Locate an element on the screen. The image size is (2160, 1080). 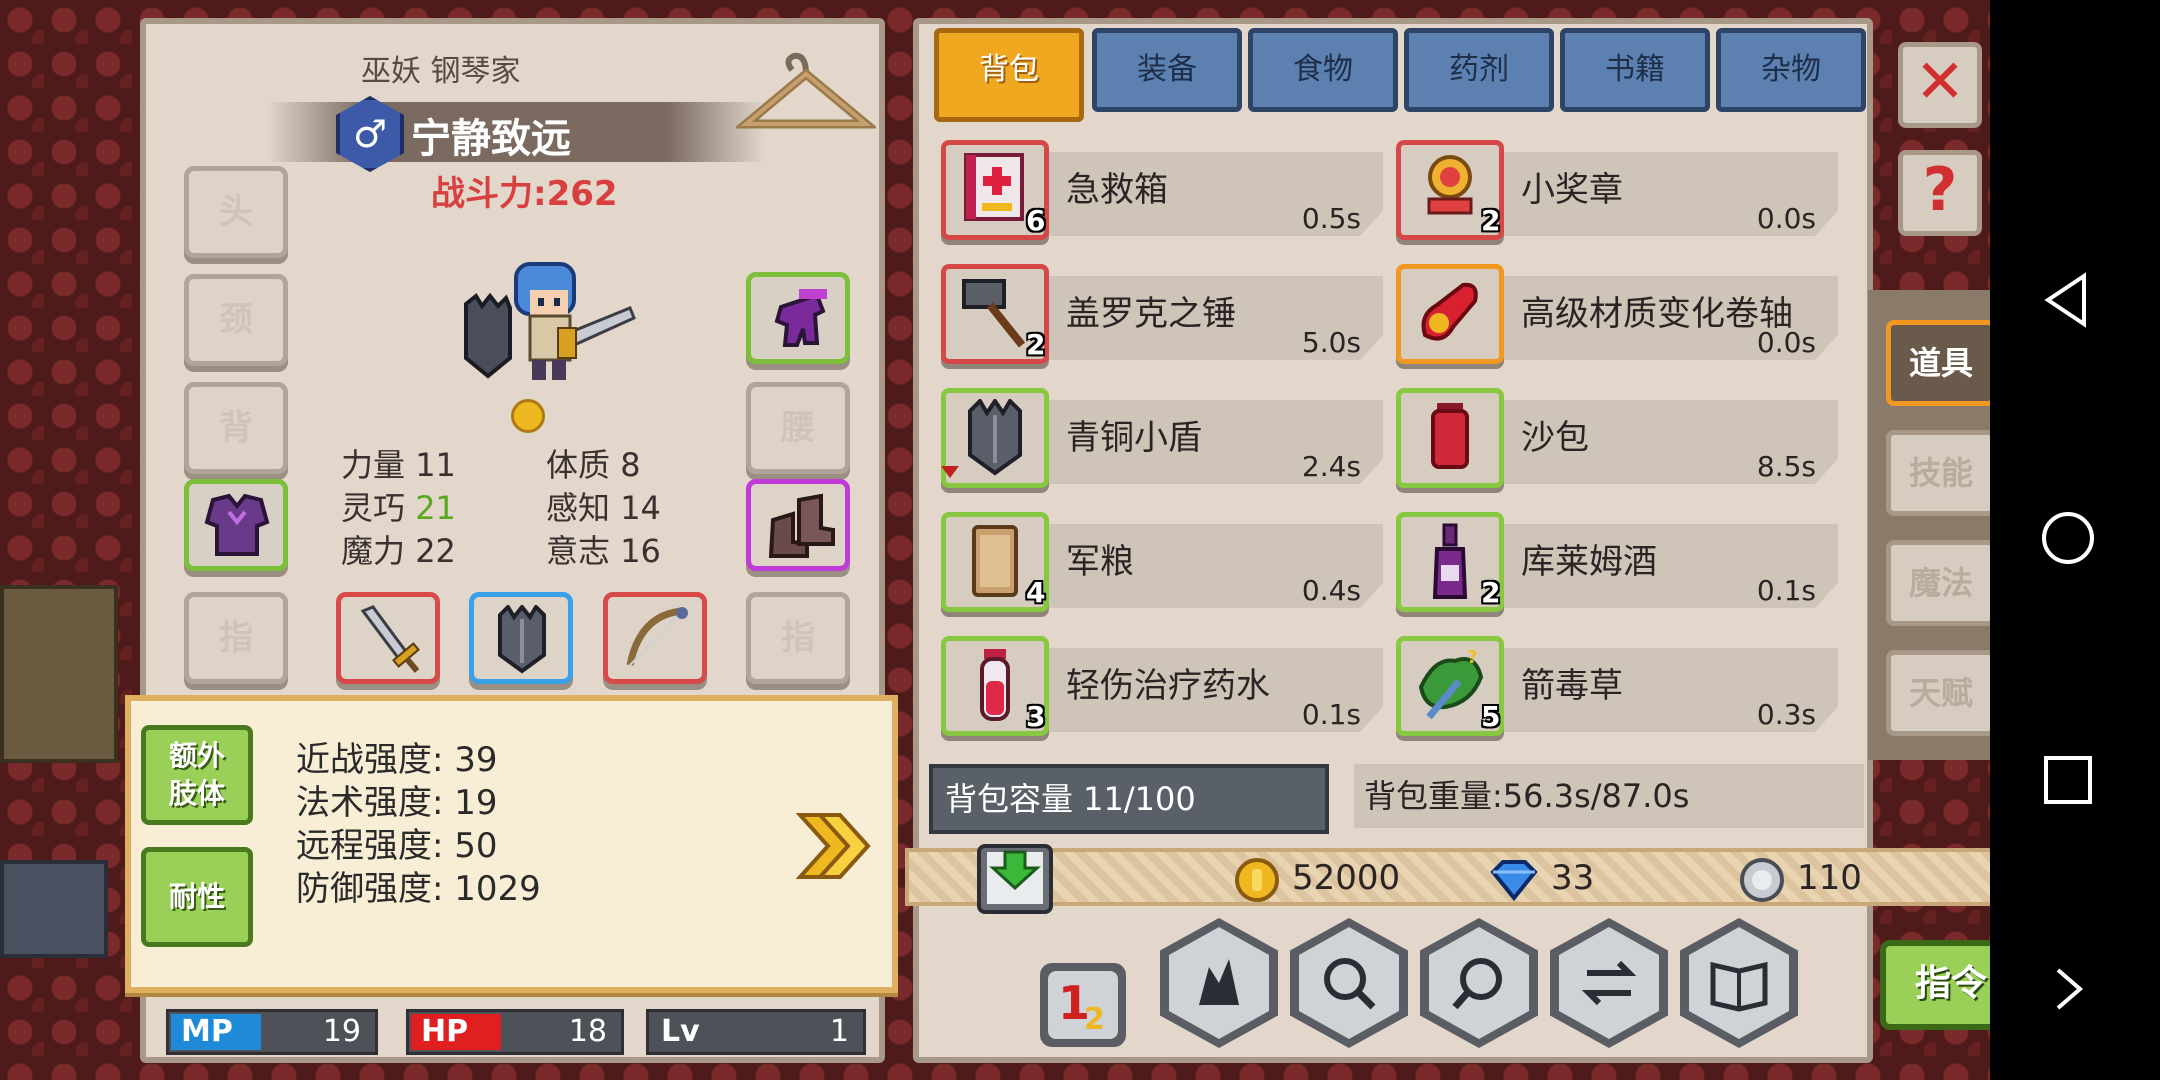
gold-value: 52000 is located at coordinates (1346, 878).